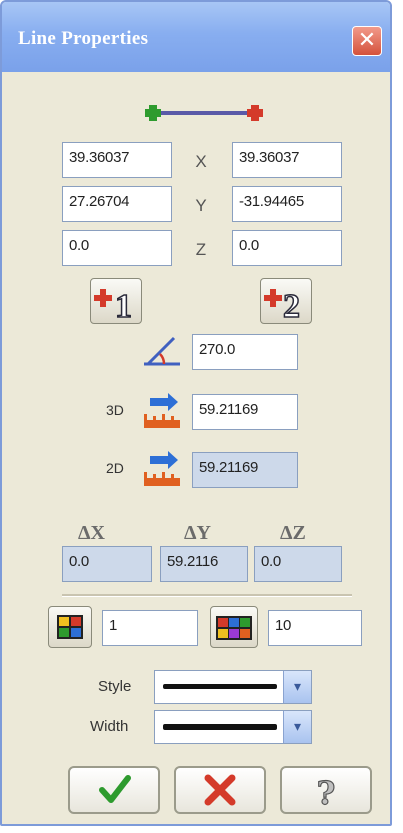 The image size is (403, 833). I want to click on line-width-select: ▾, so click(233, 727).